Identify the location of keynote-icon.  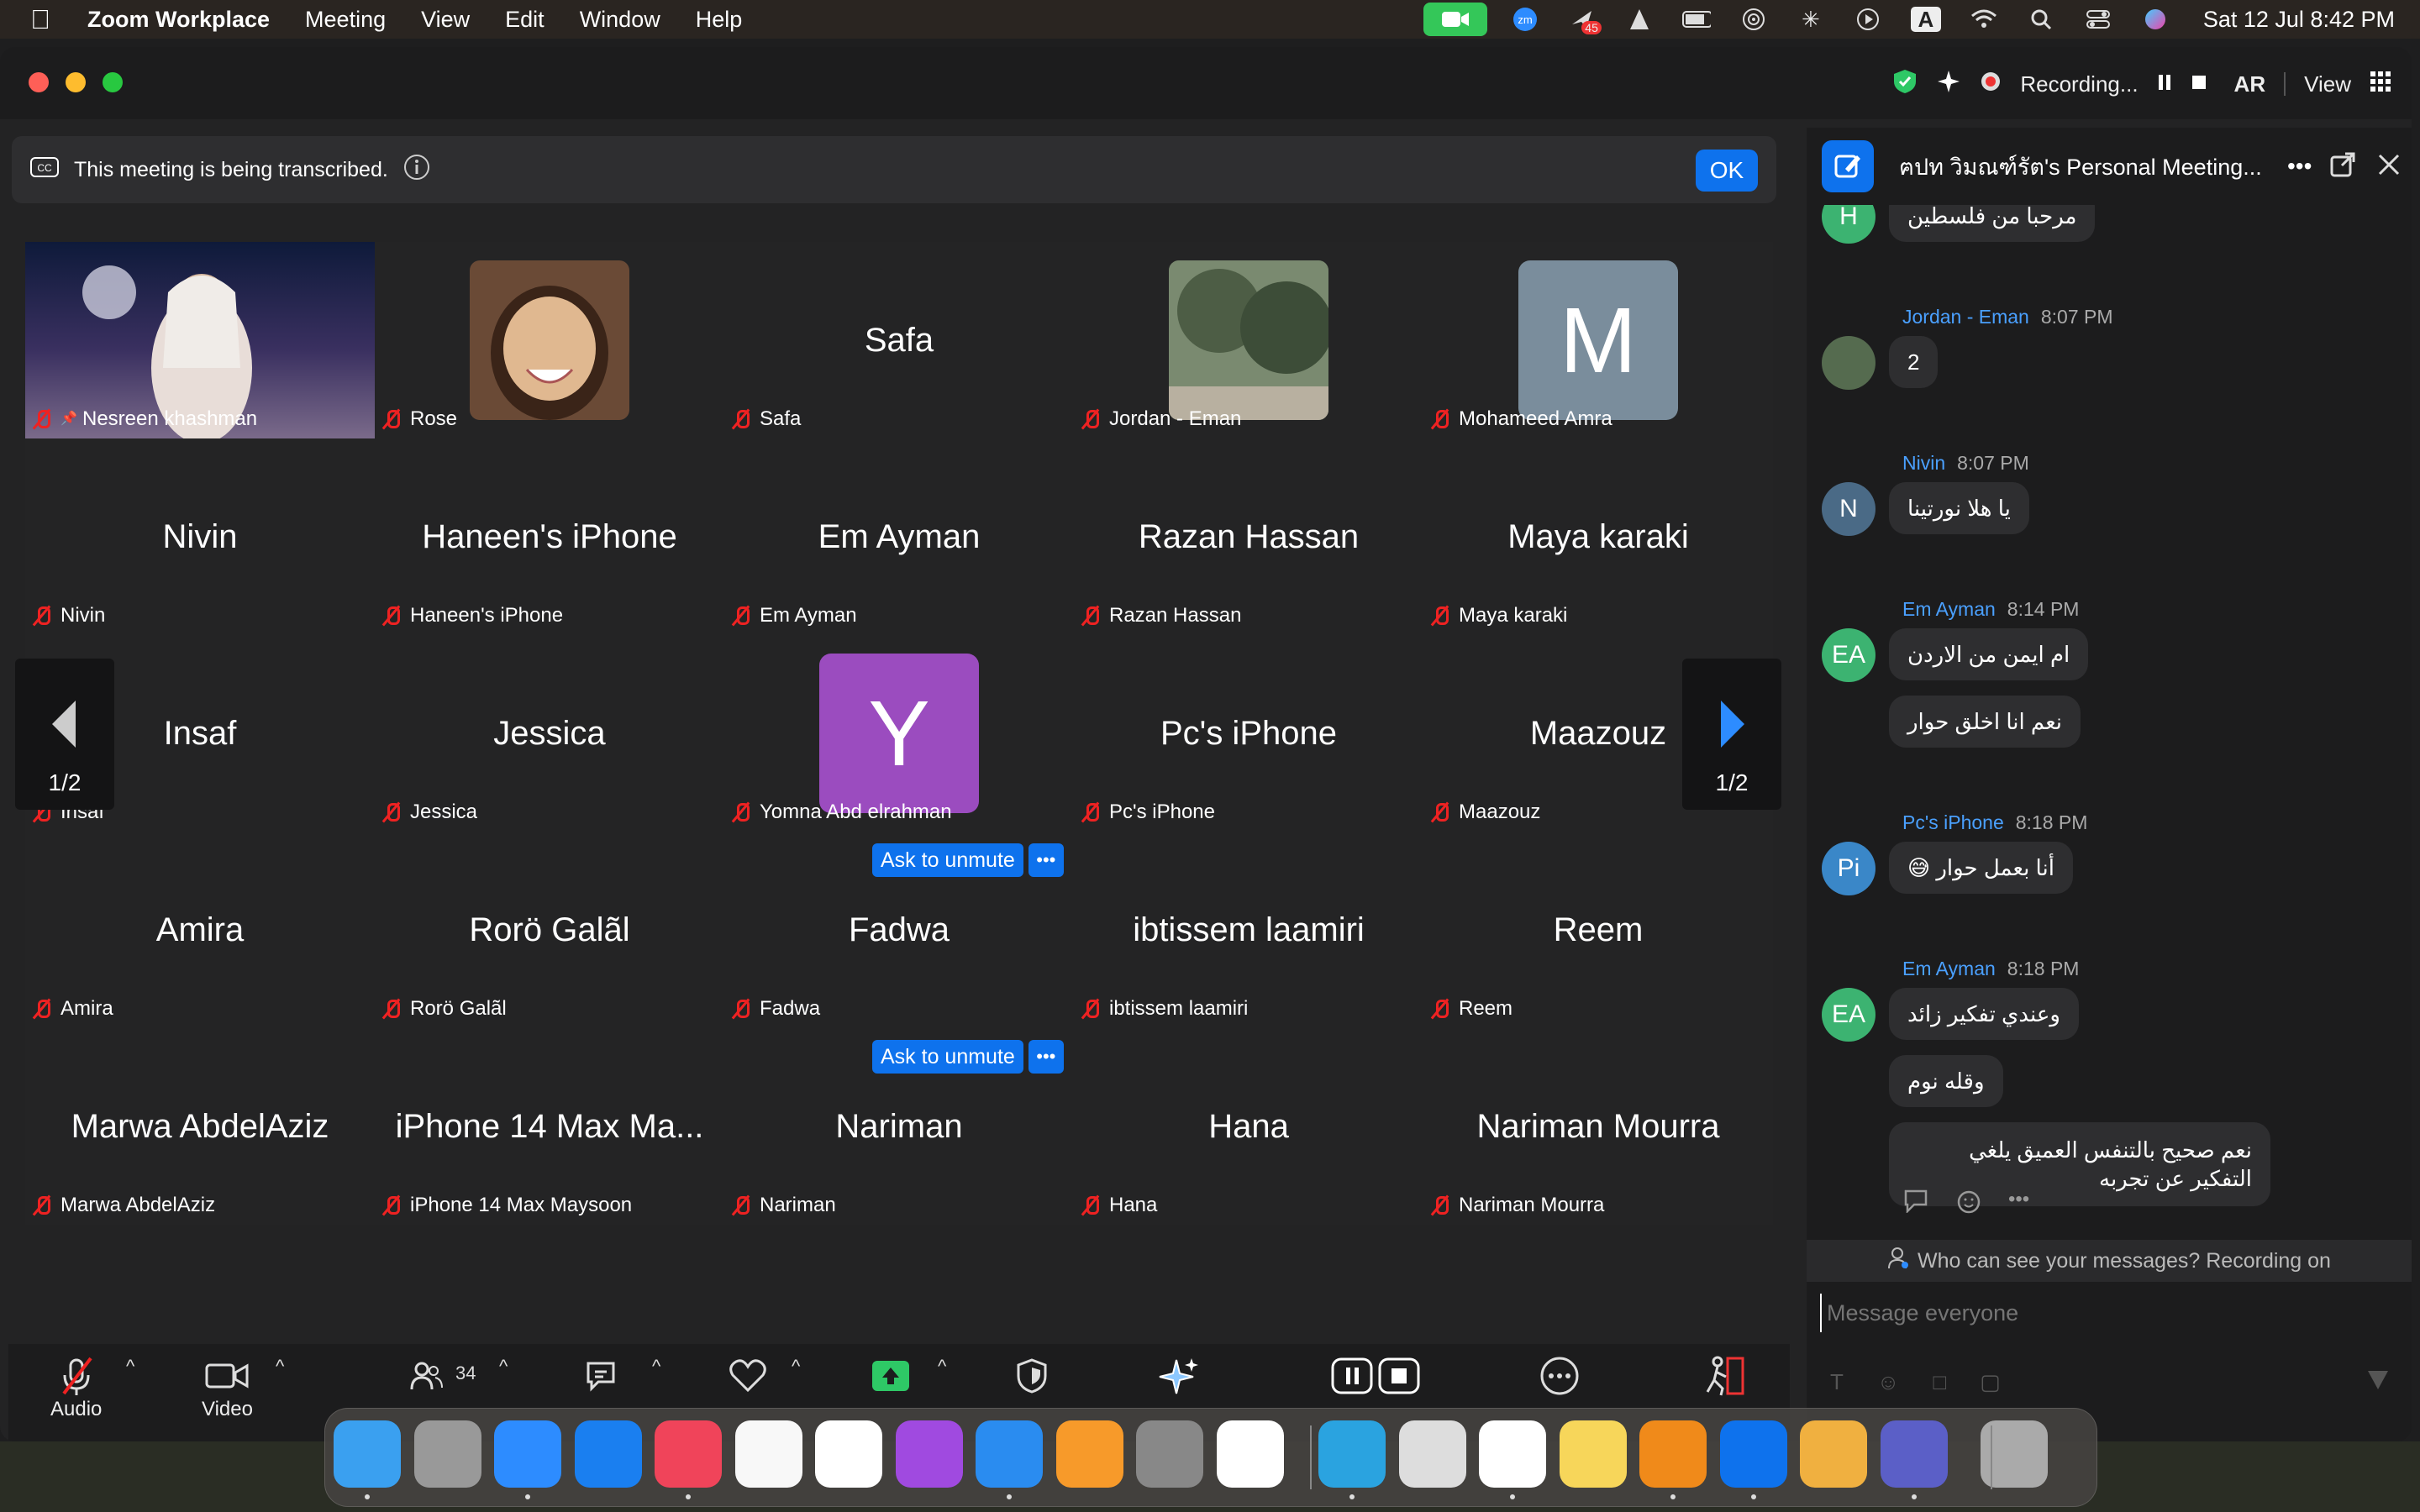
(1010, 1454).